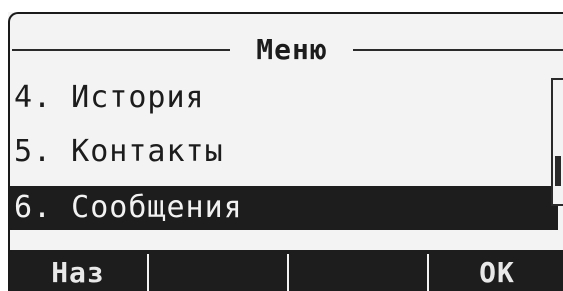  Describe the element at coordinates (121, 50) in the screenshot. I see `title-divider-left` at that location.